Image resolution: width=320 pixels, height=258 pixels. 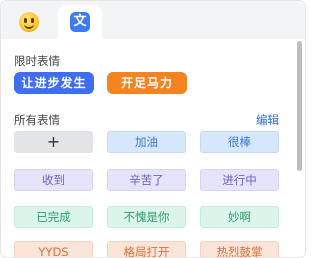 What do you see at coordinates (239, 180) in the screenshot?
I see `sticker-chip: 进行中` at bounding box center [239, 180].